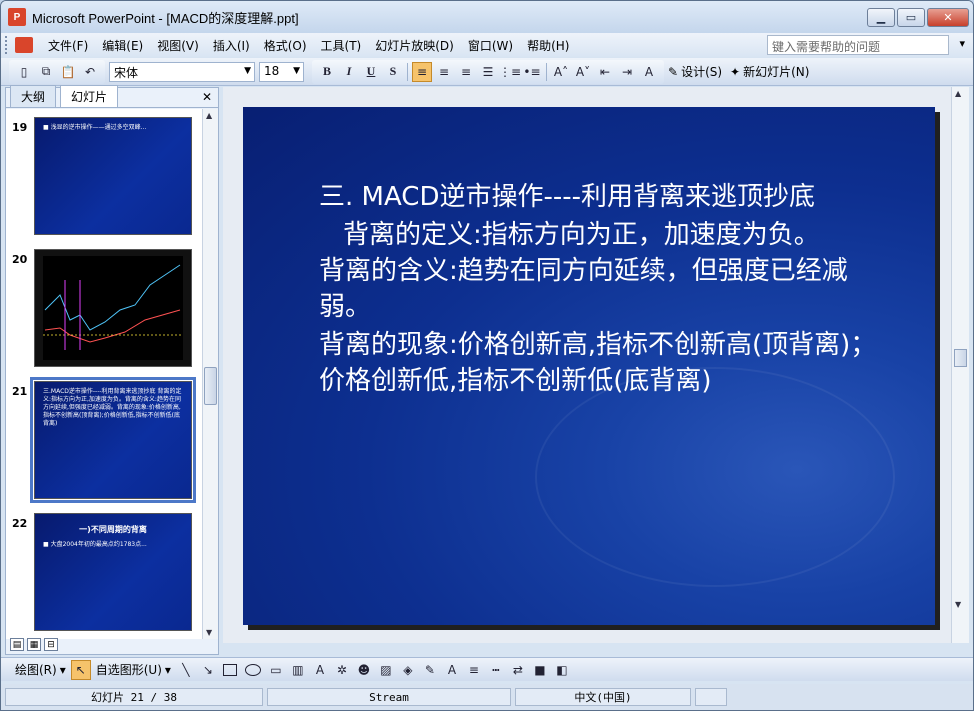  Describe the element at coordinates (561, 72) in the screenshot. I see `increase-font-icon: A˄` at that location.